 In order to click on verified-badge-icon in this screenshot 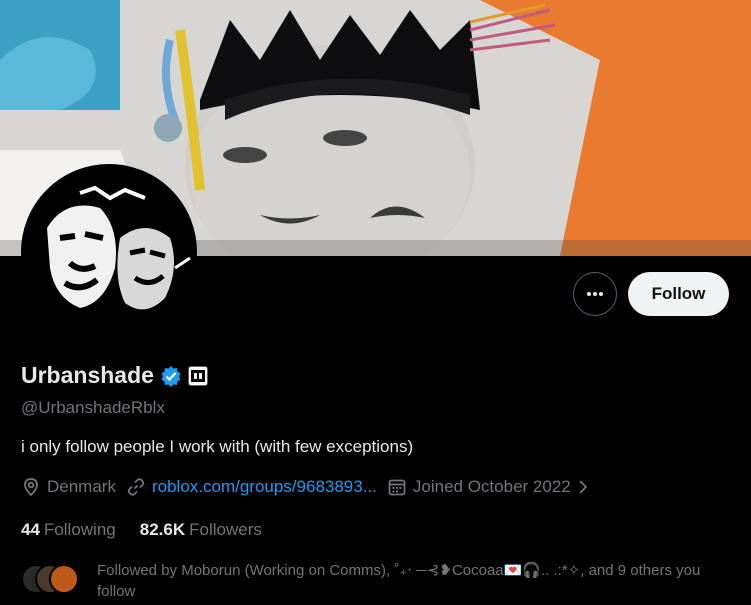, I will do `click(171, 376)`.